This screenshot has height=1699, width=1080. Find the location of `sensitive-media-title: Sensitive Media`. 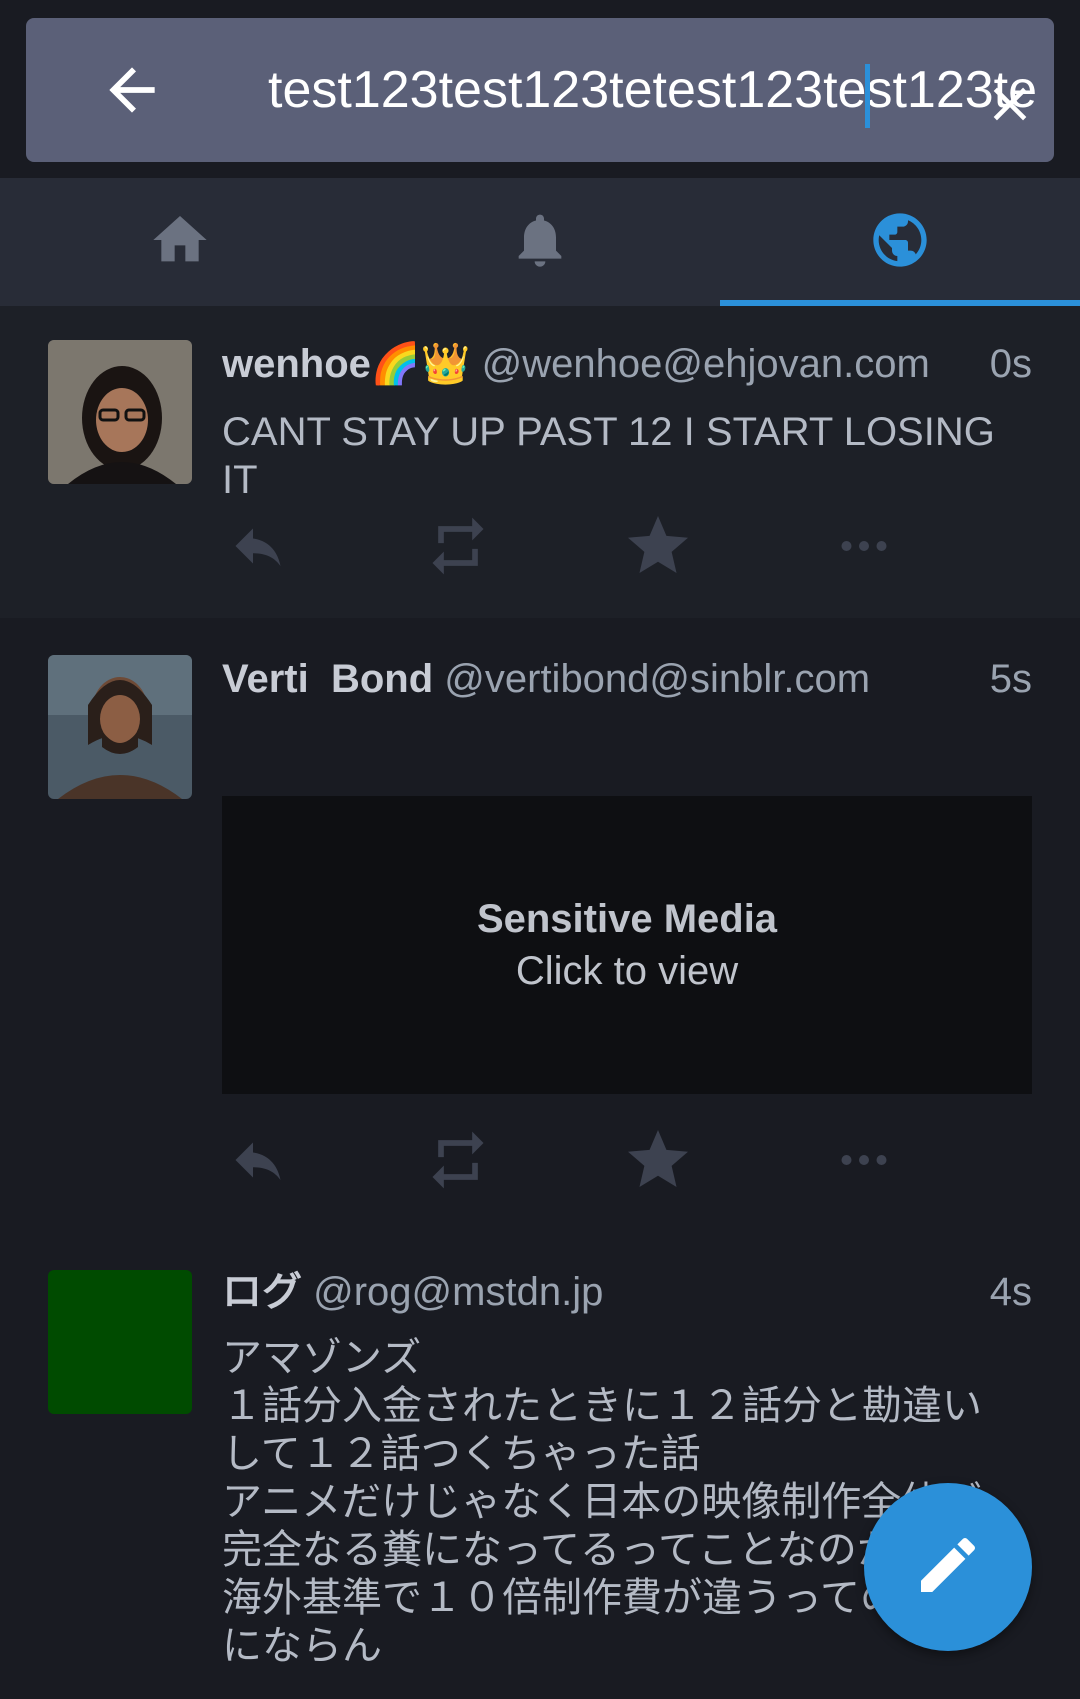

sensitive-media-title: Sensitive Media is located at coordinates (627, 919).